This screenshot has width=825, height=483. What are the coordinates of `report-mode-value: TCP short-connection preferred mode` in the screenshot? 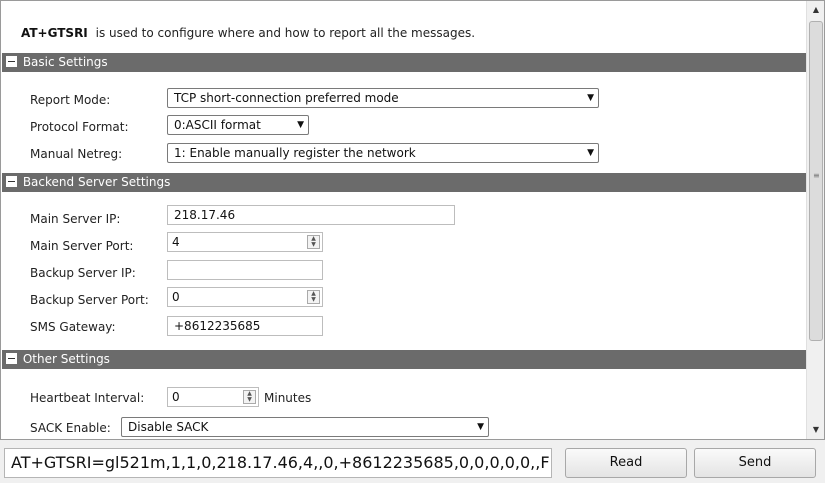 It's located at (286, 98).